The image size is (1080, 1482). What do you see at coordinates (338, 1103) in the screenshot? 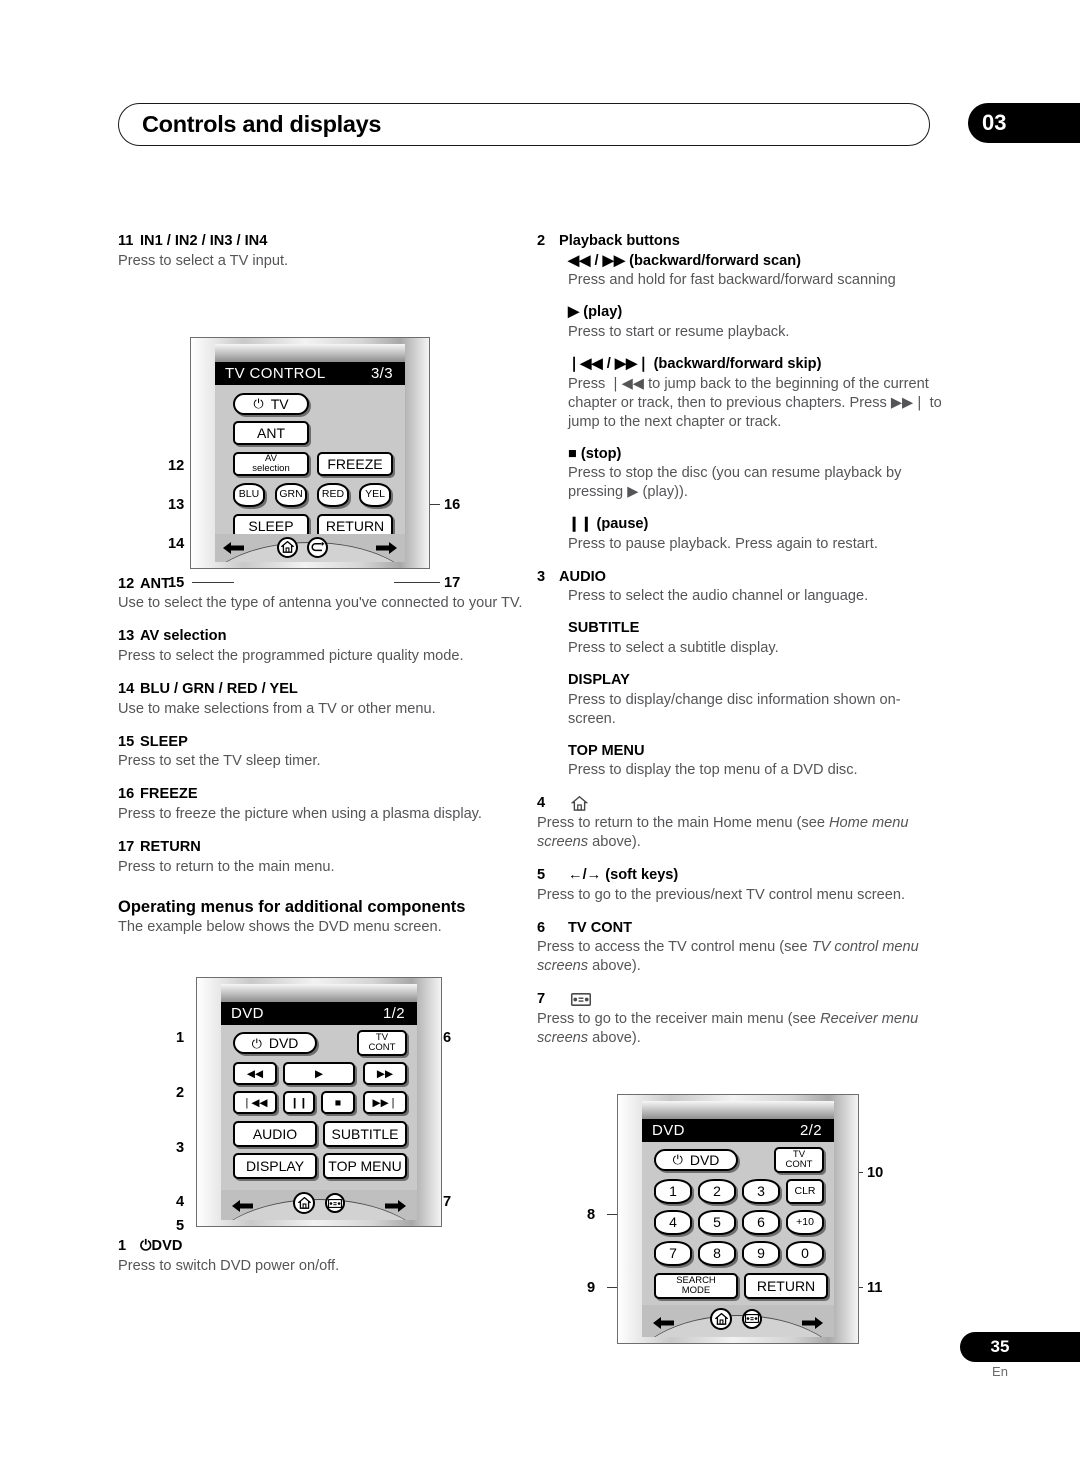
I see `button-stop: ■` at bounding box center [338, 1103].